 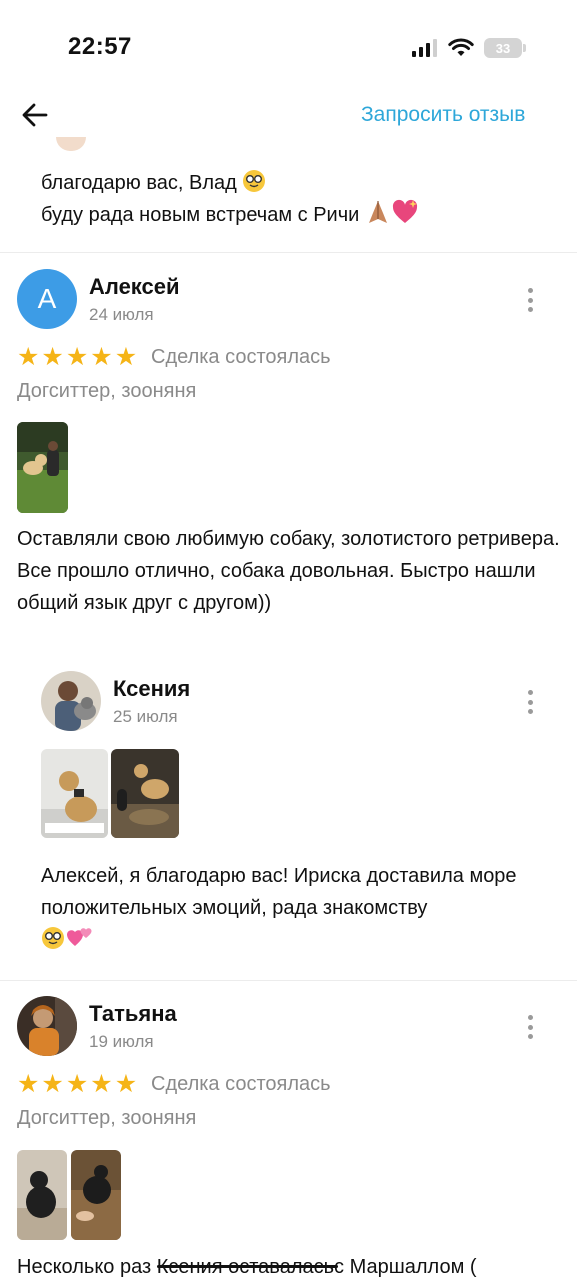 What do you see at coordinates (377, 212) in the screenshot?
I see `folded-hands-emoji-icon` at bounding box center [377, 212].